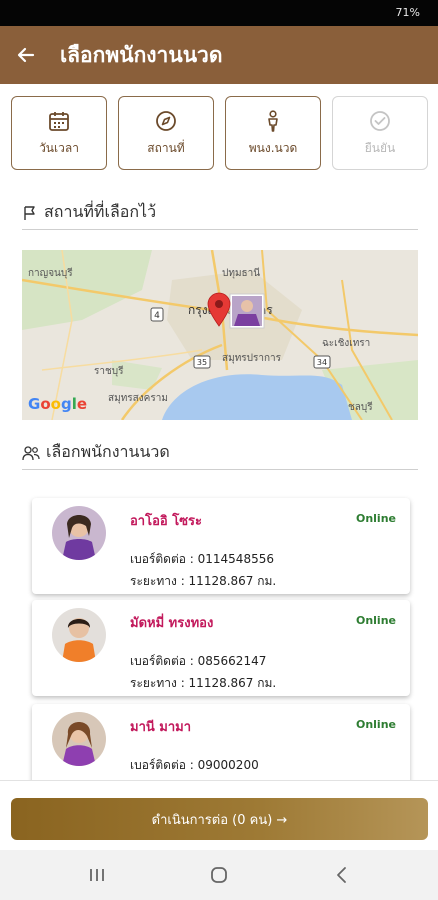 Image resolution: width=438 pixels, height=900 pixels. What do you see at coordinates (161, 727) in the screenshot?
I see `staff-name: มานี มามา` at bounding box center [161, 727].